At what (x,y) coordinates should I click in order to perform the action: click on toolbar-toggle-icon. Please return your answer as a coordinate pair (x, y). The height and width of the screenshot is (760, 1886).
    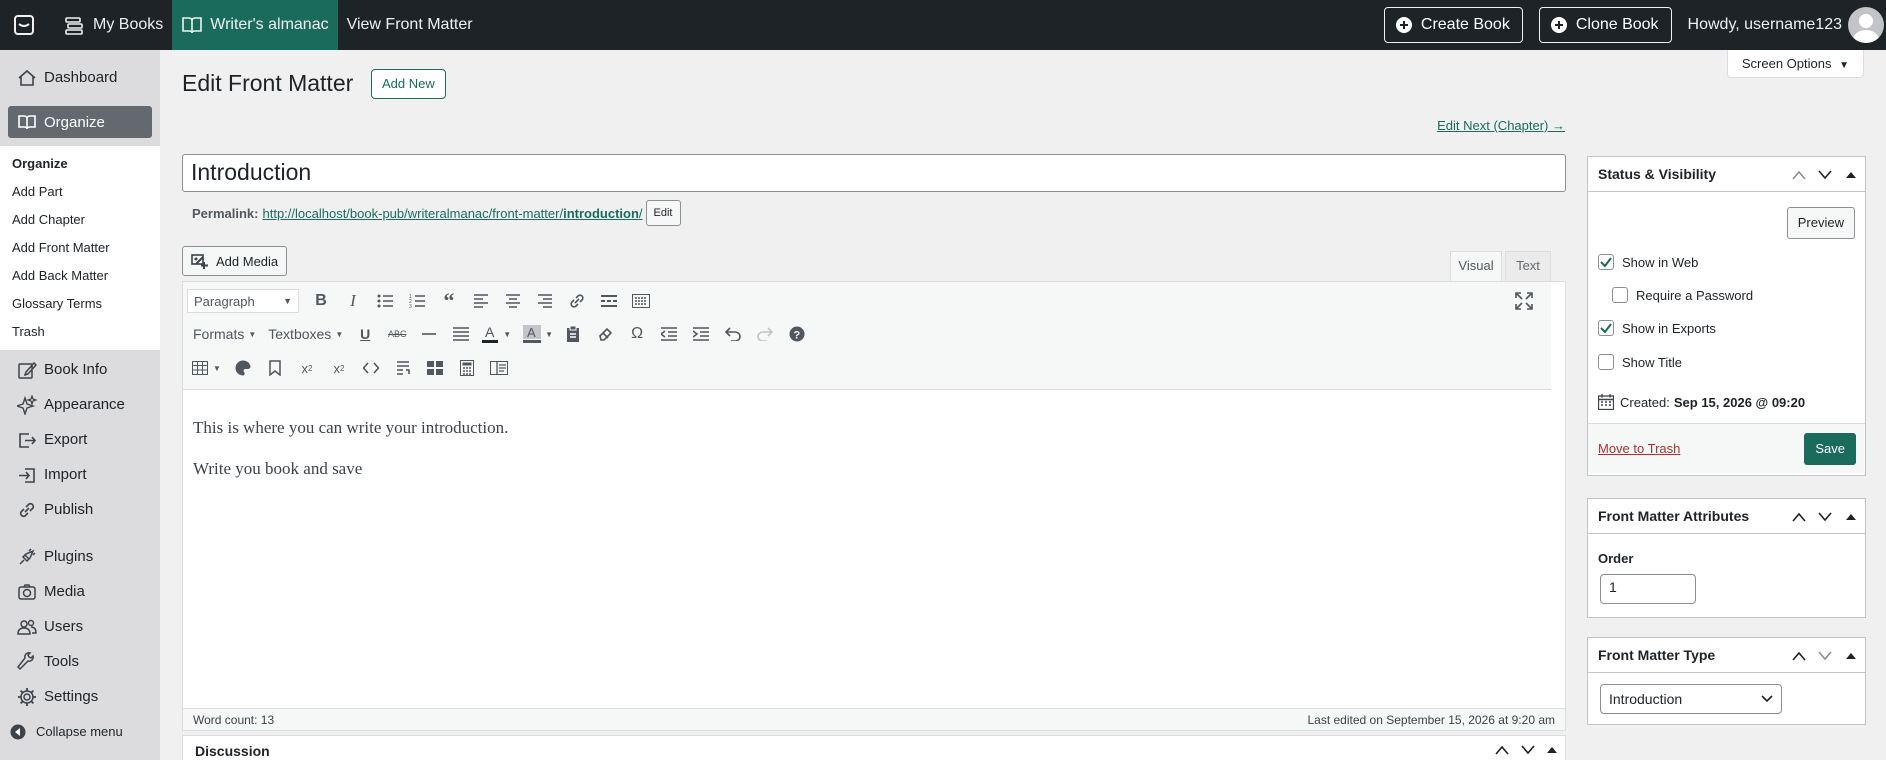
    Looking at the image, I should click on (641, 301).